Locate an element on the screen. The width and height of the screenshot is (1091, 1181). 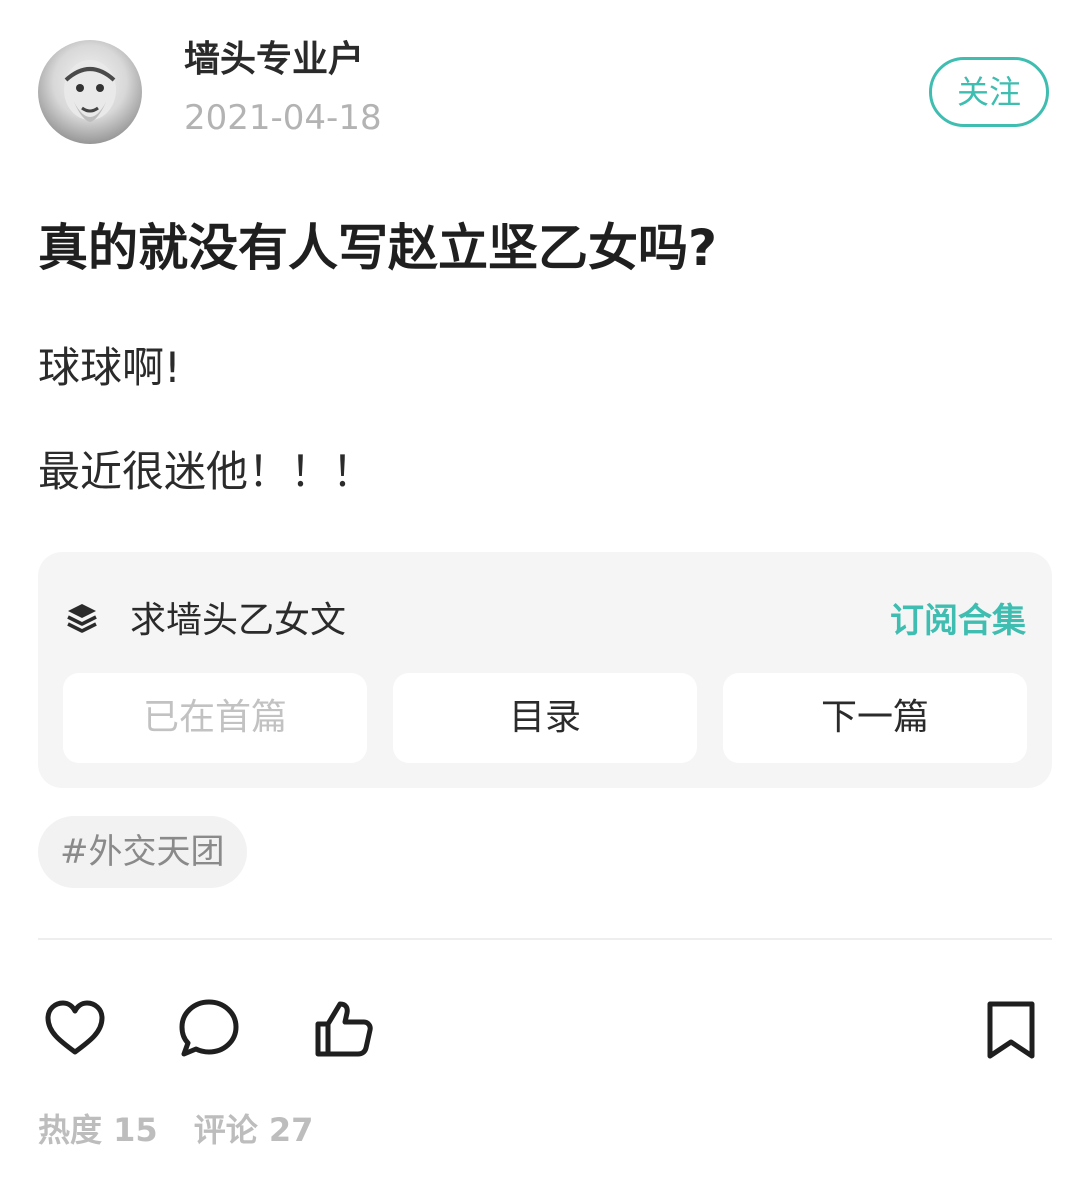
bookmark-icon is located at coordinates (1011, 1029).